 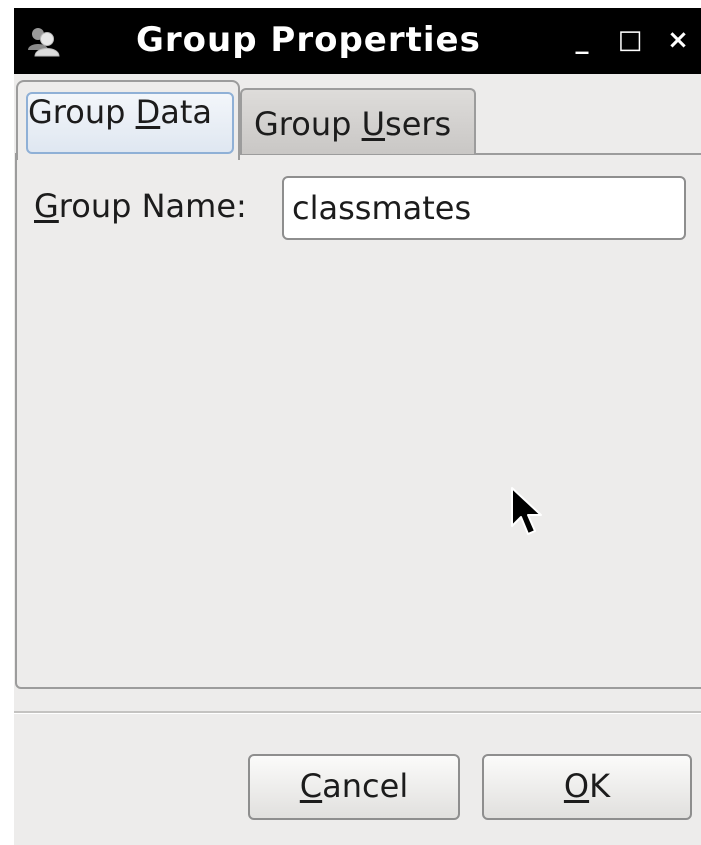 I want to click on tab-group-users-label: Group Users, so click(x=353, y=124).